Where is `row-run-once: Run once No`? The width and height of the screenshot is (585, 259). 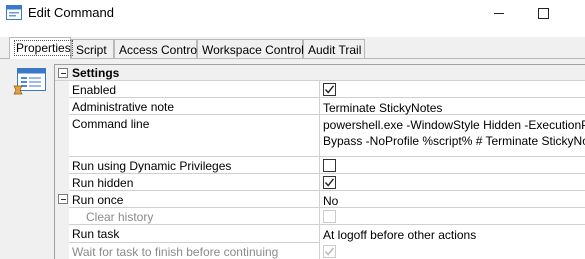 row-run-once: Run once No is located at coordinates (320, 199).